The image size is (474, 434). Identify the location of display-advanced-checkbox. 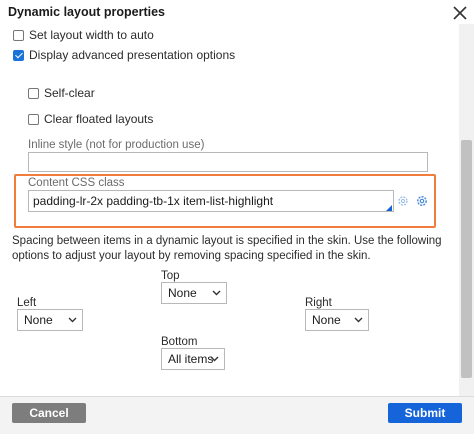
(18, 55).